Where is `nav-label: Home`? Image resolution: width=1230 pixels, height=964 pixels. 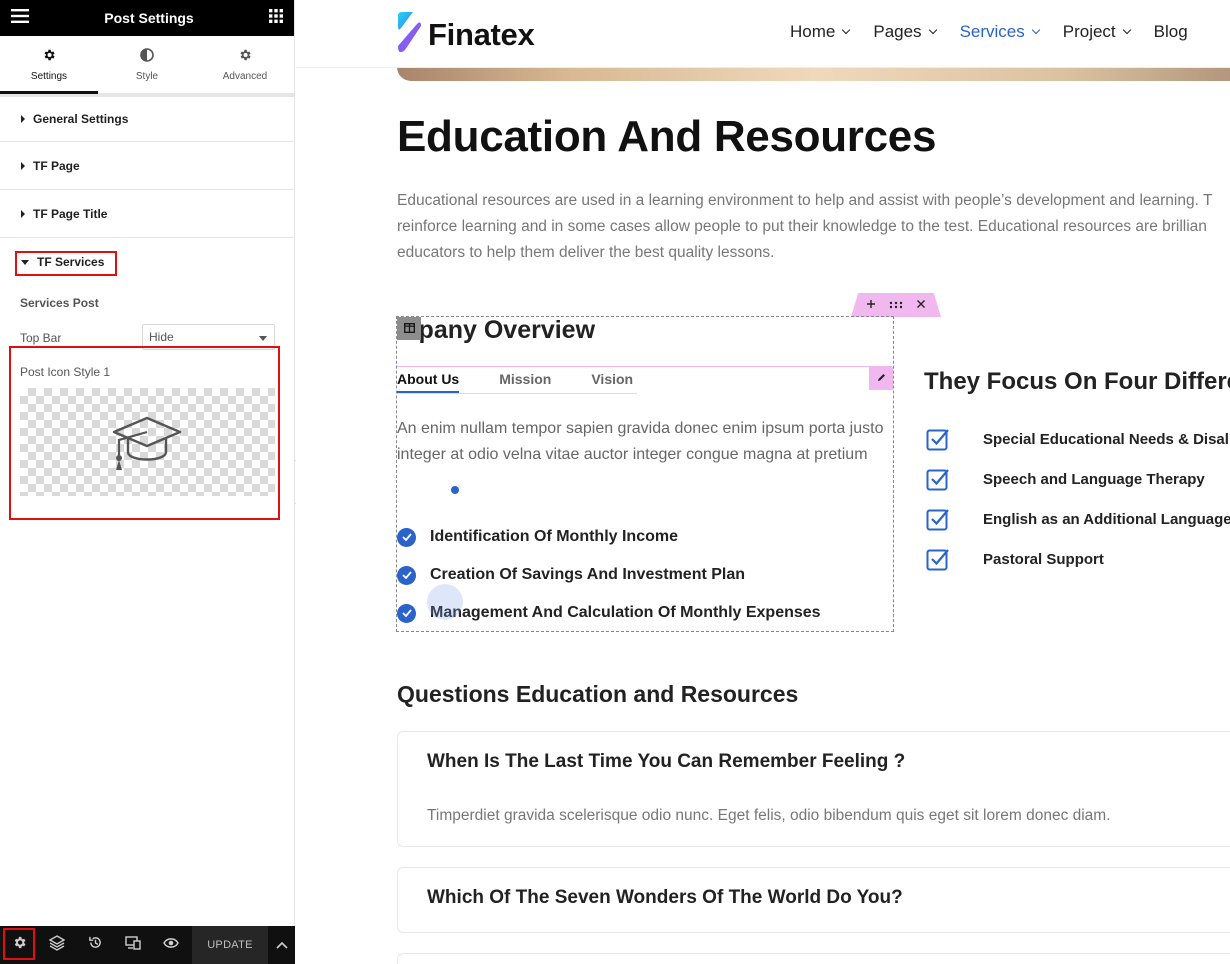 nav-label: Home is located at coordinates (813, 31).